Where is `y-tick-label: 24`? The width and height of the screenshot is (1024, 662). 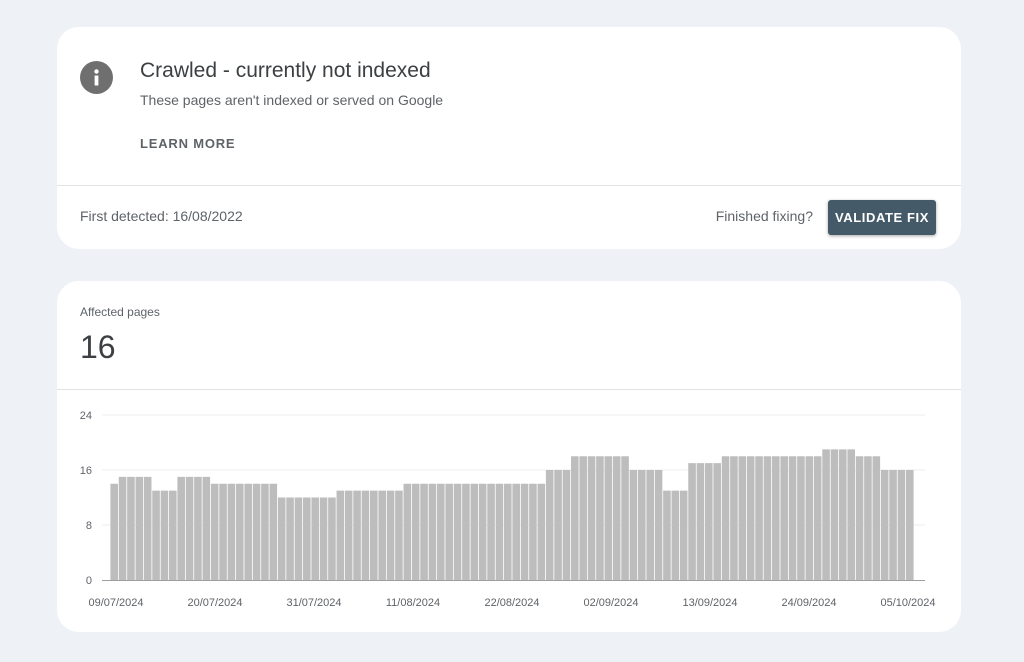 y-tick-label: 24 is located at coordinates (86, 416).